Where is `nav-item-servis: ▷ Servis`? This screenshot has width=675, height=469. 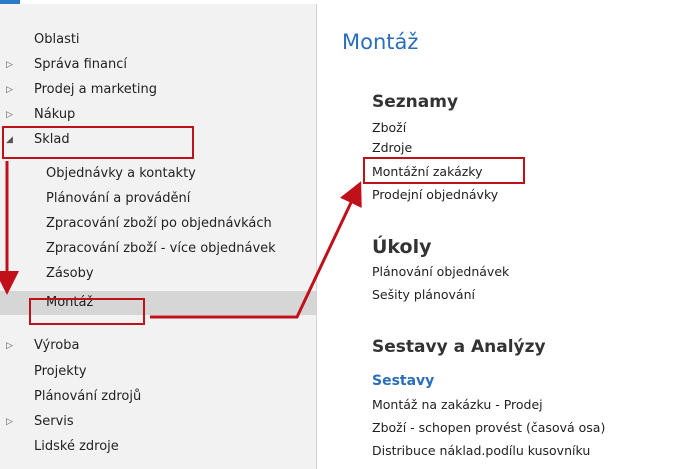
nav-item-servis: ▷ Servis is located at coordinates (158, 422).